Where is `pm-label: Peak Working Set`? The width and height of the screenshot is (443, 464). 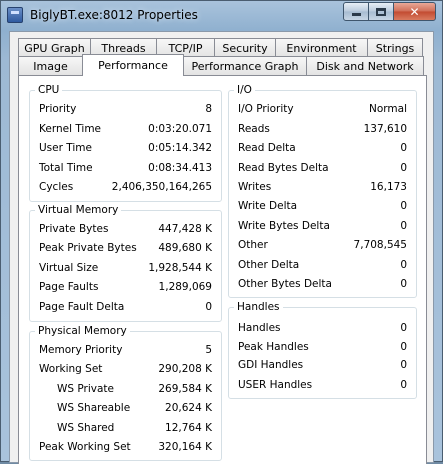 pm-label: Peak Working Set is located at coordinates (85, 447).